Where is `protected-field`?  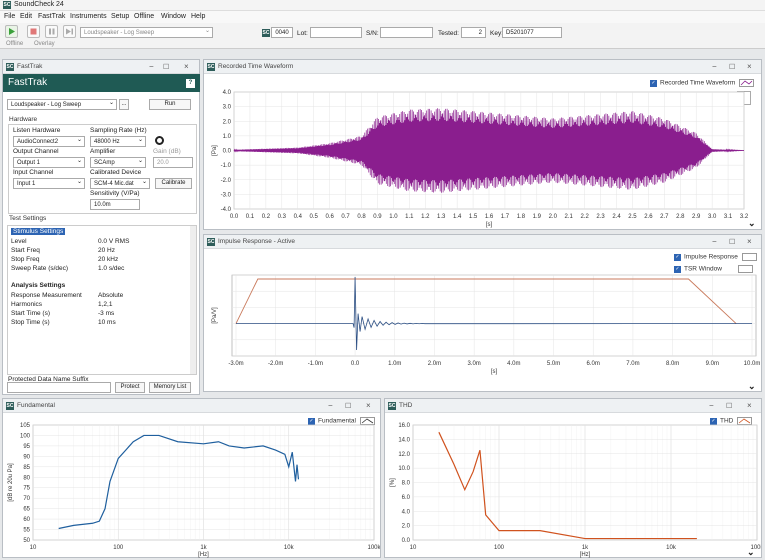
protected-field is located at coordinates (59, 387).